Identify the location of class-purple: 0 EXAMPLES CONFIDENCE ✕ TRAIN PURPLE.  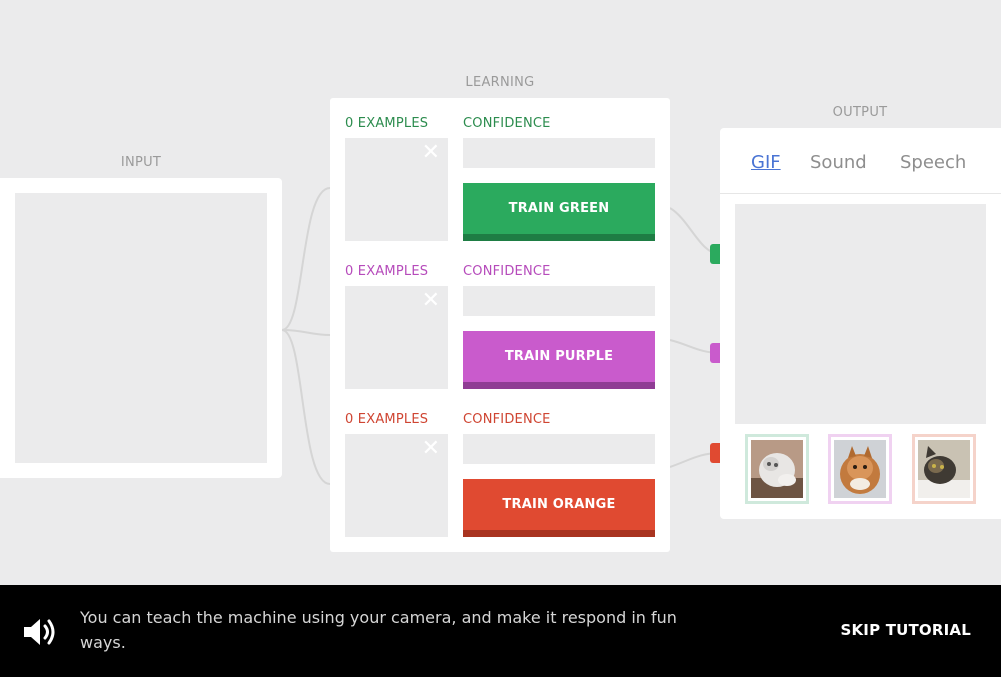
(500, 320).